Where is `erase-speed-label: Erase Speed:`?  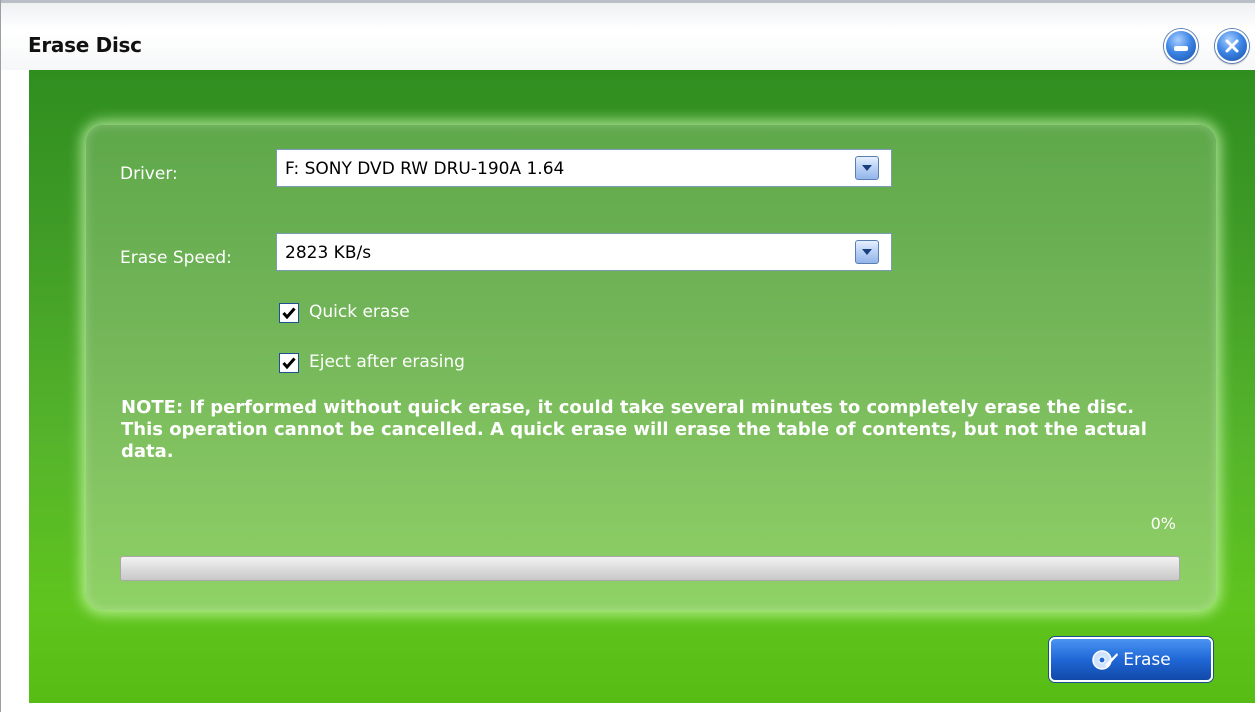 erase-speed-label: Erase Speed: is located at coordinates (176, 258).